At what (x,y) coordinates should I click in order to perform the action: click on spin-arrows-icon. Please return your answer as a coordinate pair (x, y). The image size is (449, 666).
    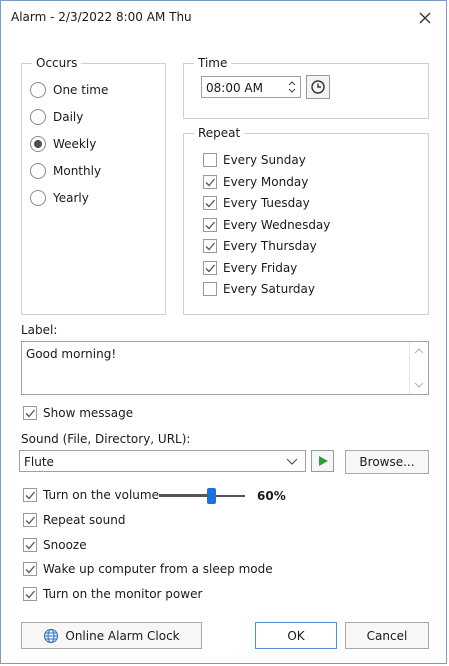
    Looking at the image, I should click on (292, 87).